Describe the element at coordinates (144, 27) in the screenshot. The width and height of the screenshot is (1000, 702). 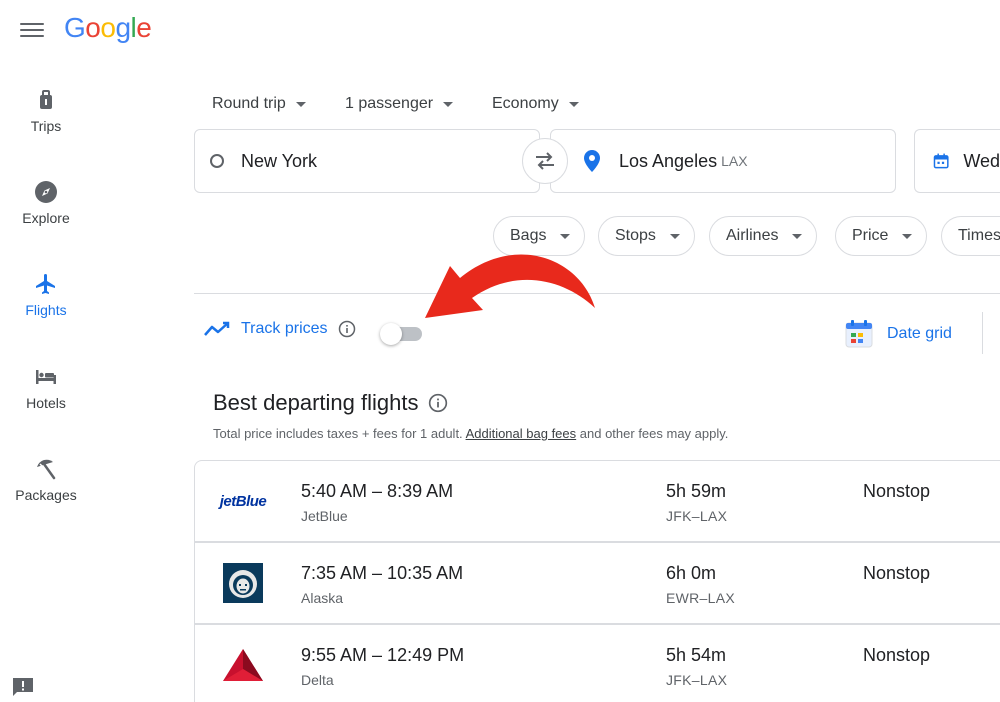
I see `logo-letter: e` at that location.